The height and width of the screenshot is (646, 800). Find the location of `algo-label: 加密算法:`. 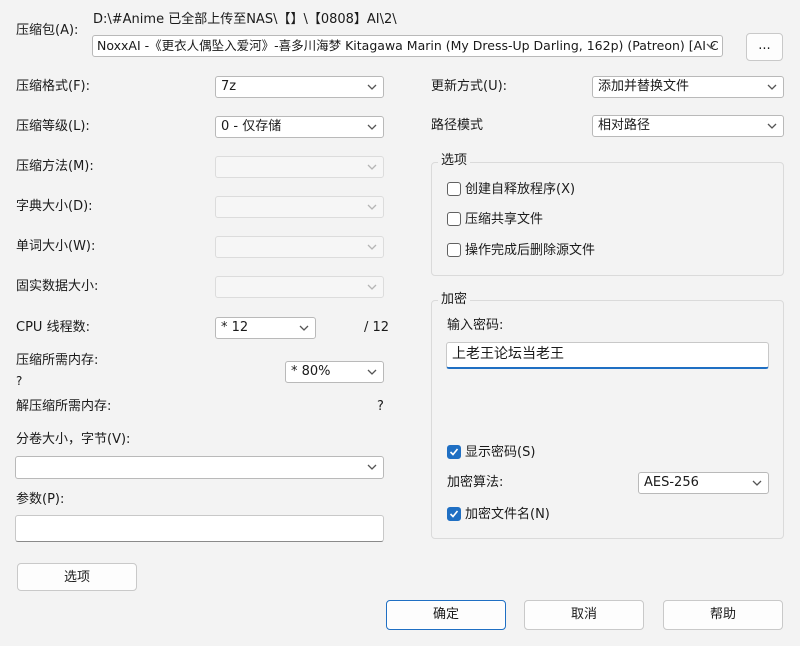

algo-label: 加密算法: is located at coordinates (475, 482).